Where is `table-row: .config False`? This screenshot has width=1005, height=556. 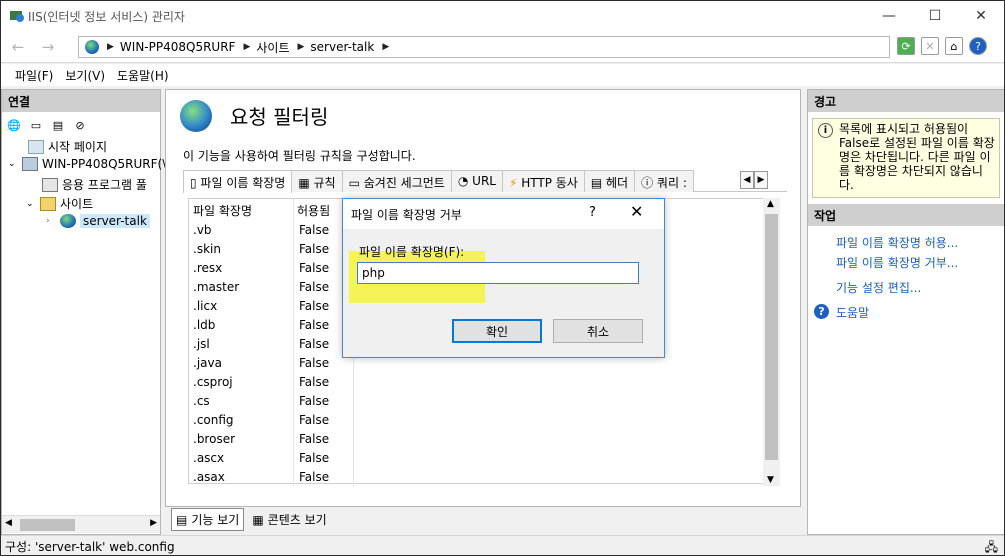 table-row: .config False is located at coordinates (271, 422).